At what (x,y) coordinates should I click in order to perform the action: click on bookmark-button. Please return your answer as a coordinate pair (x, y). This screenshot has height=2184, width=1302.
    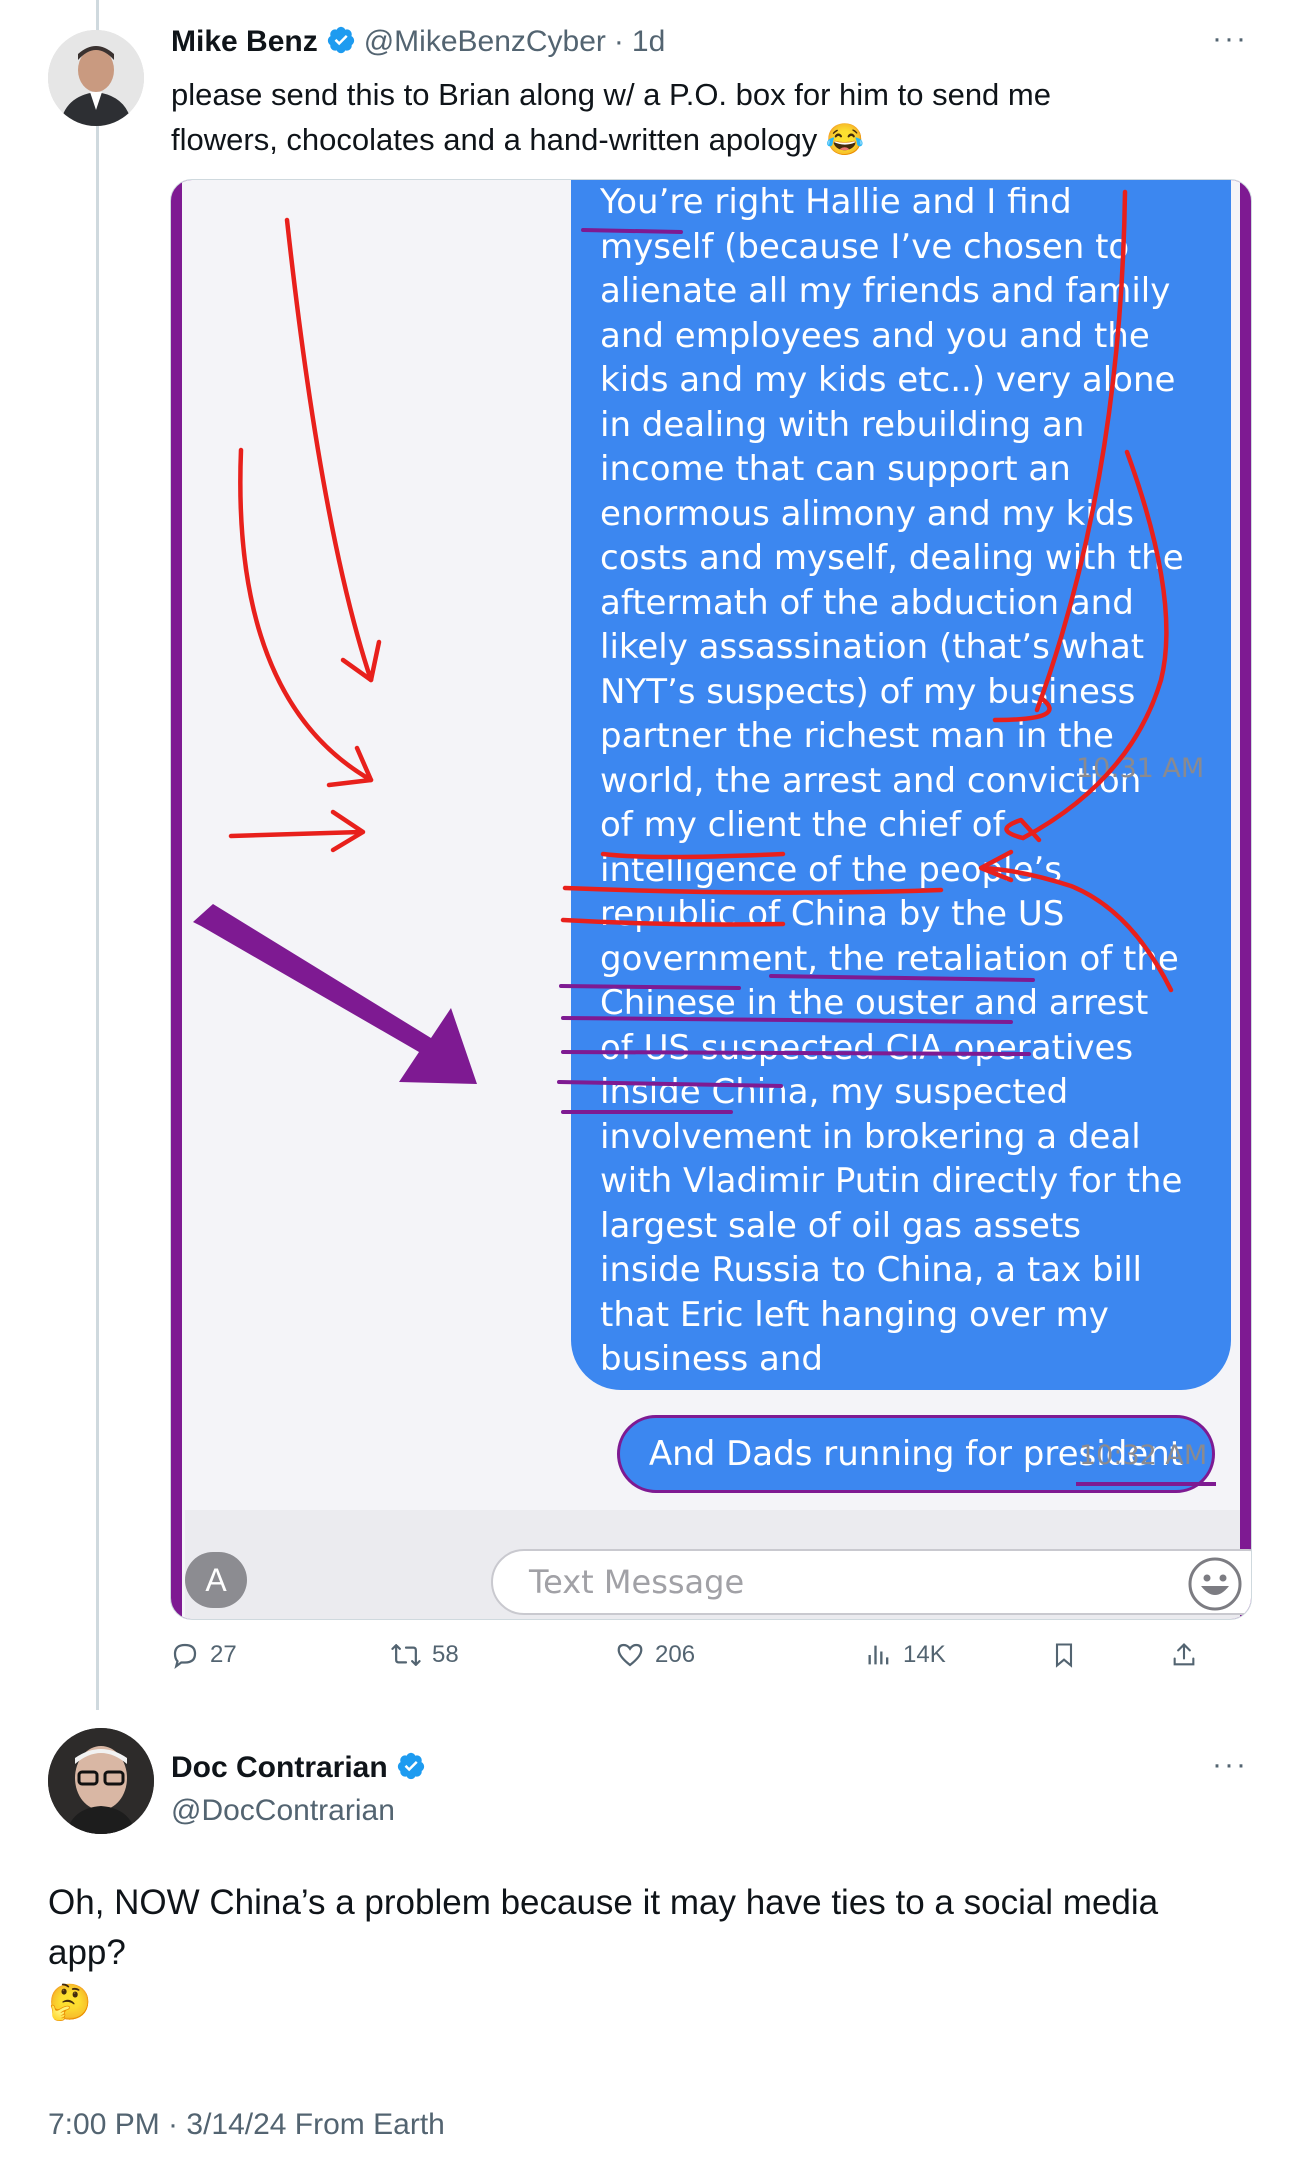
    Looking at the image, I should click on (1064, 1655).